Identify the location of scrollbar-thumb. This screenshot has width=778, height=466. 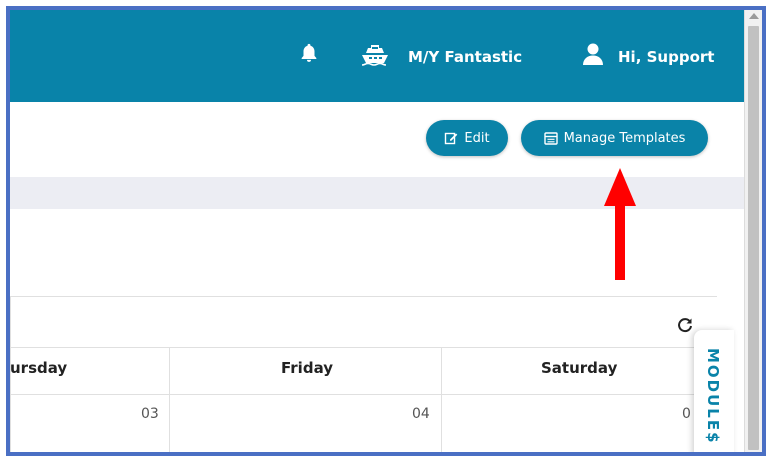
(753, 238).